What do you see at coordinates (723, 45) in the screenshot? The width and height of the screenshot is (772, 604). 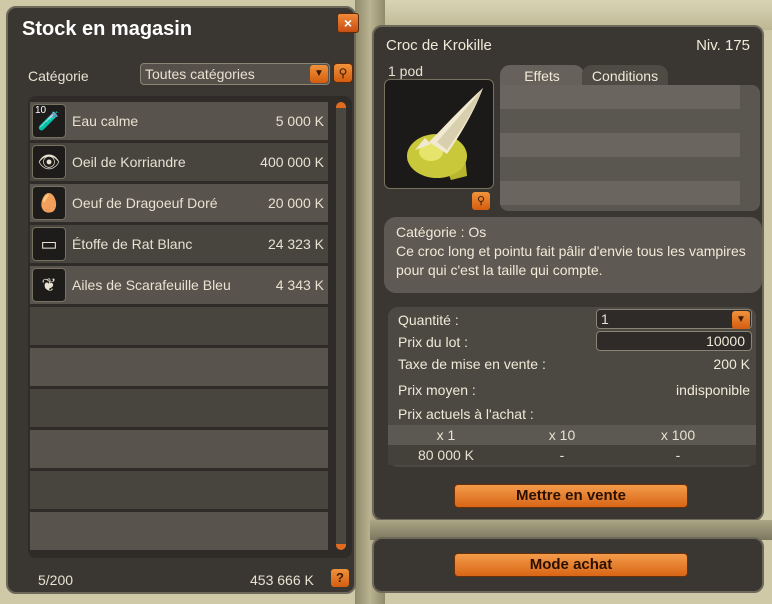 I see `item-level: Niv. 175` at bounding box center [723, 45].